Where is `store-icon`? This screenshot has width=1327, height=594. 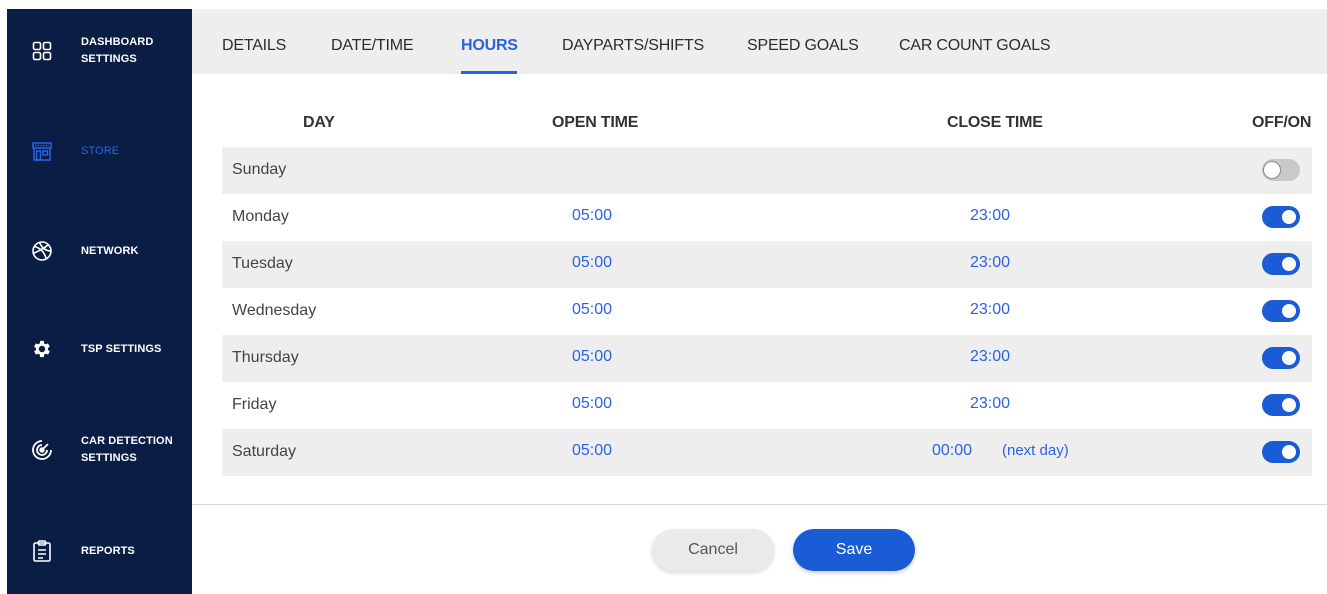
store-icon is located at coordinates (42, 151).